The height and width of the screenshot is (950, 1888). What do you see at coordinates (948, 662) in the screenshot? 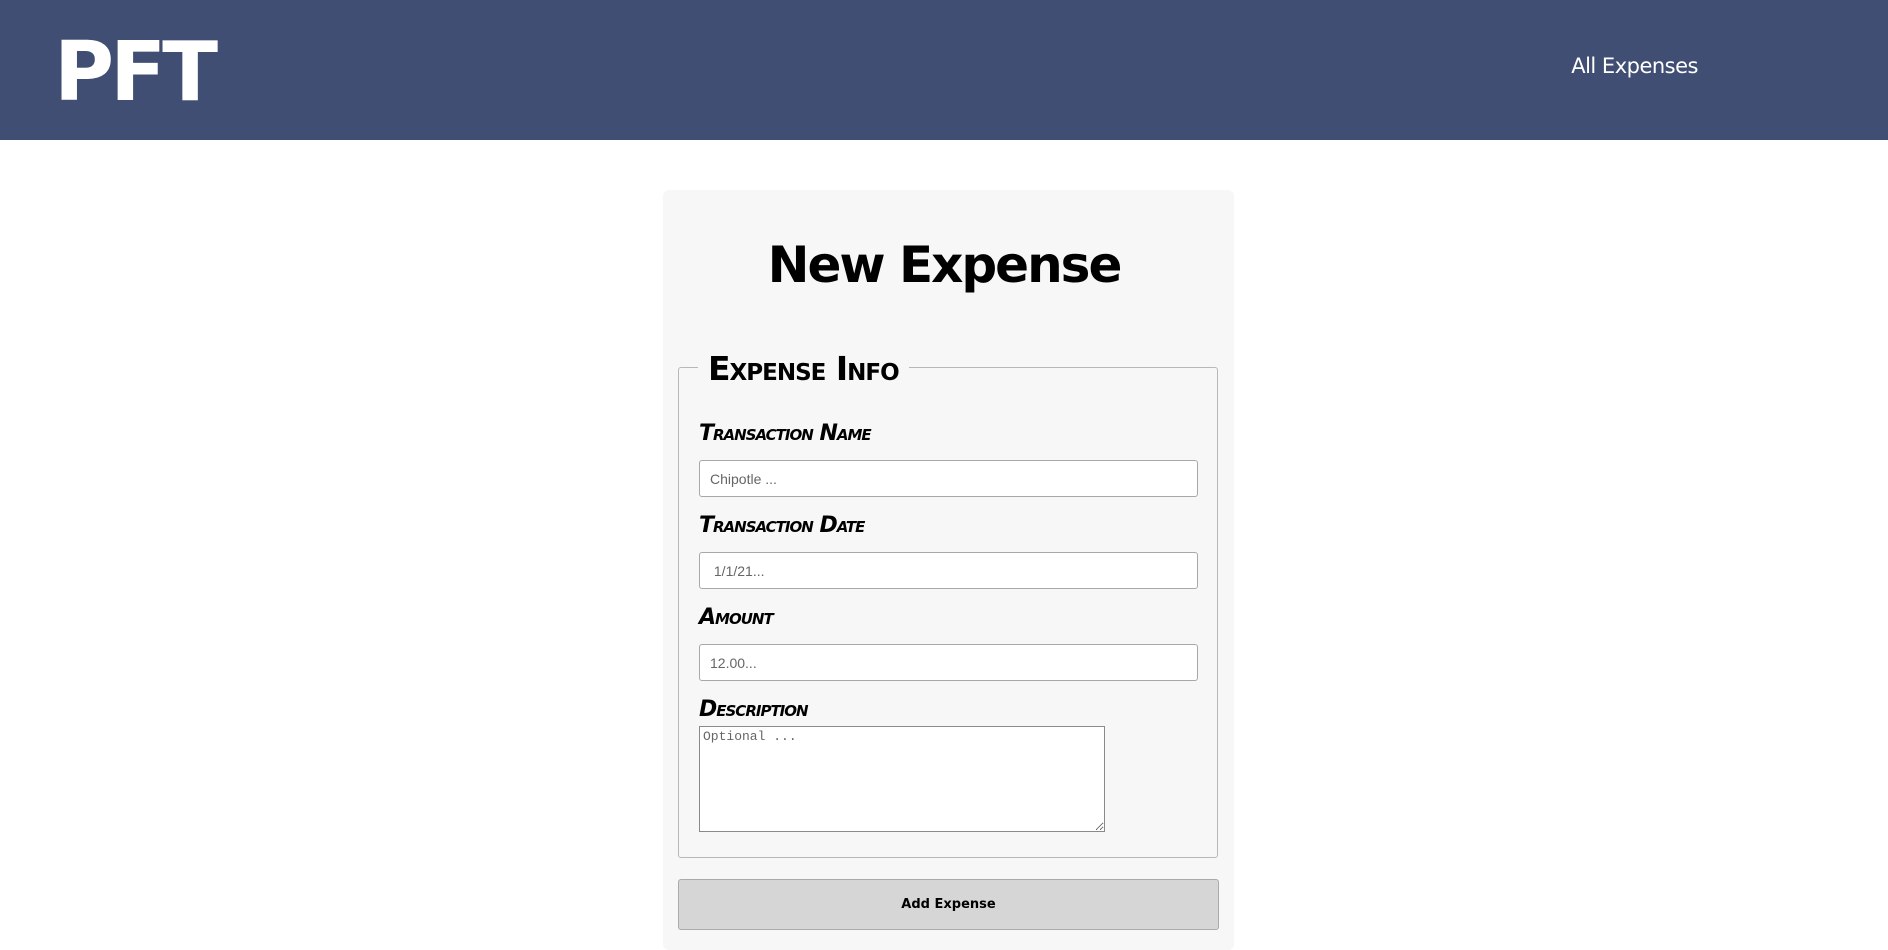
I see `amount-input` at bounding box center [948, 662].